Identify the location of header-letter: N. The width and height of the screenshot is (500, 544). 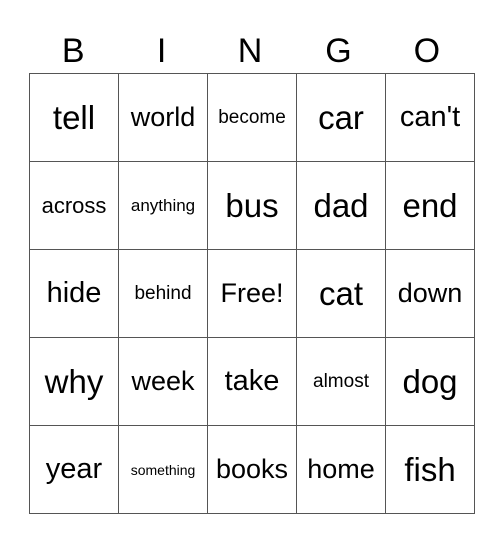
(250, 51).